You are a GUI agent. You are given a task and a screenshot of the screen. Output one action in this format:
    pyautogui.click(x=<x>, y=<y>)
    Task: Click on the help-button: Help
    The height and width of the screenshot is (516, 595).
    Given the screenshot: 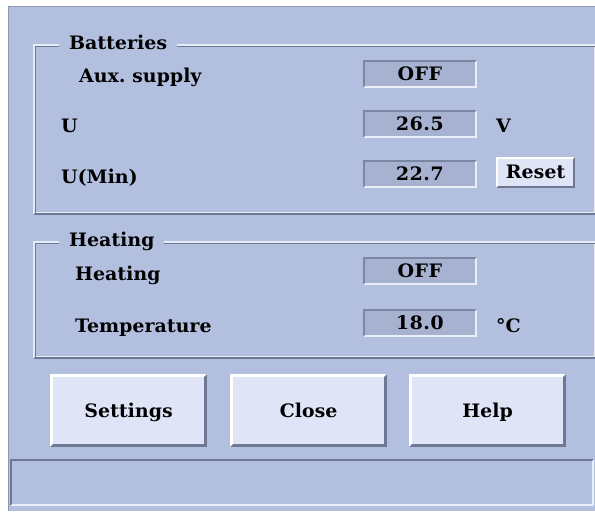 What is the action you would take?
    pyautogui.click(x=487, y=410)
    